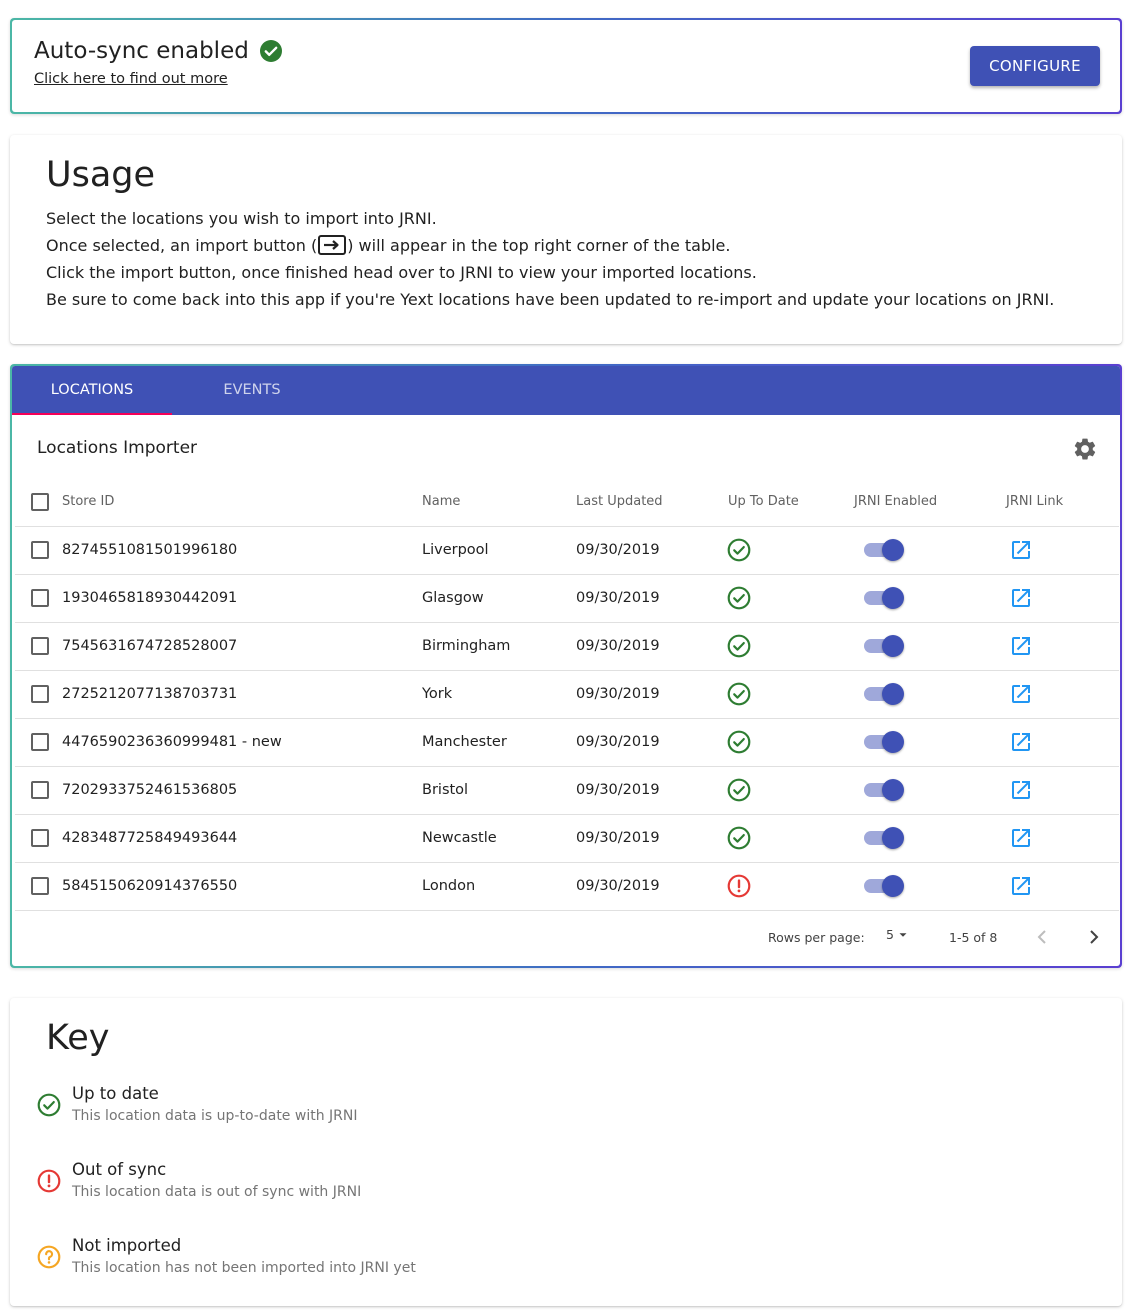  I want to click on table-row: 2725212077138703731 York 09/30/2019, so click(567, 694).